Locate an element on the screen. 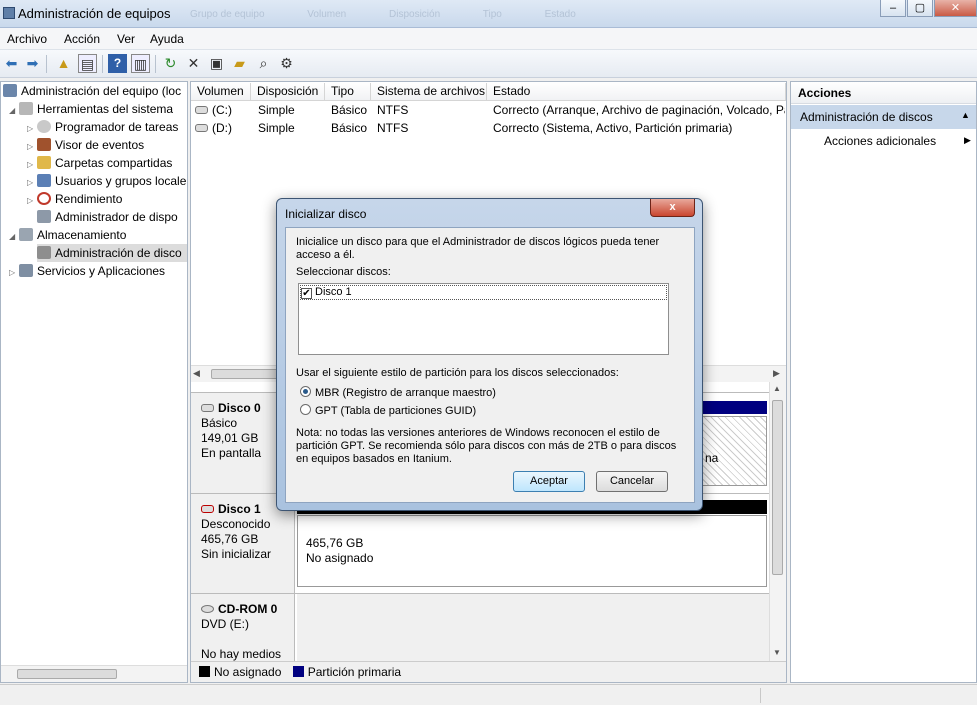 The height and width of the screenshot is (705, 977). actions-item-additional: Acciones adicionales ▶ is located at coordinates (899, 141).